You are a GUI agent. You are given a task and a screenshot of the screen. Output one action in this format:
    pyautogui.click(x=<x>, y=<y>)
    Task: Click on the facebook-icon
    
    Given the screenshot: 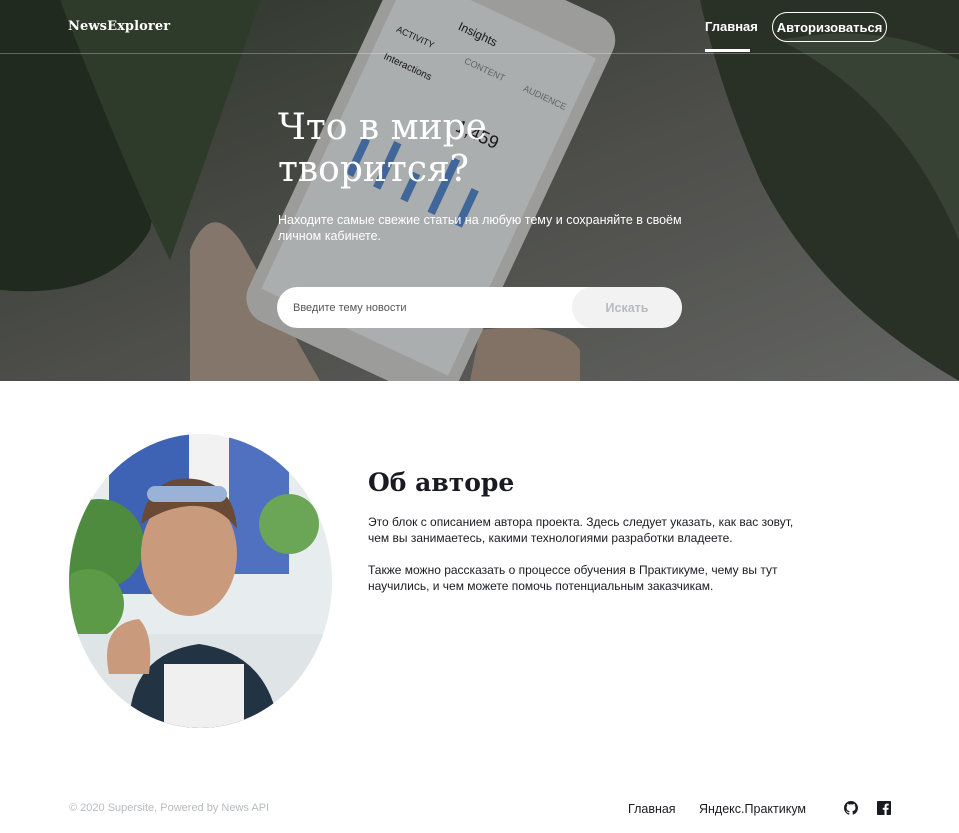 What is the action you would take?
    pyautogui.click(x=884, y=808)
    